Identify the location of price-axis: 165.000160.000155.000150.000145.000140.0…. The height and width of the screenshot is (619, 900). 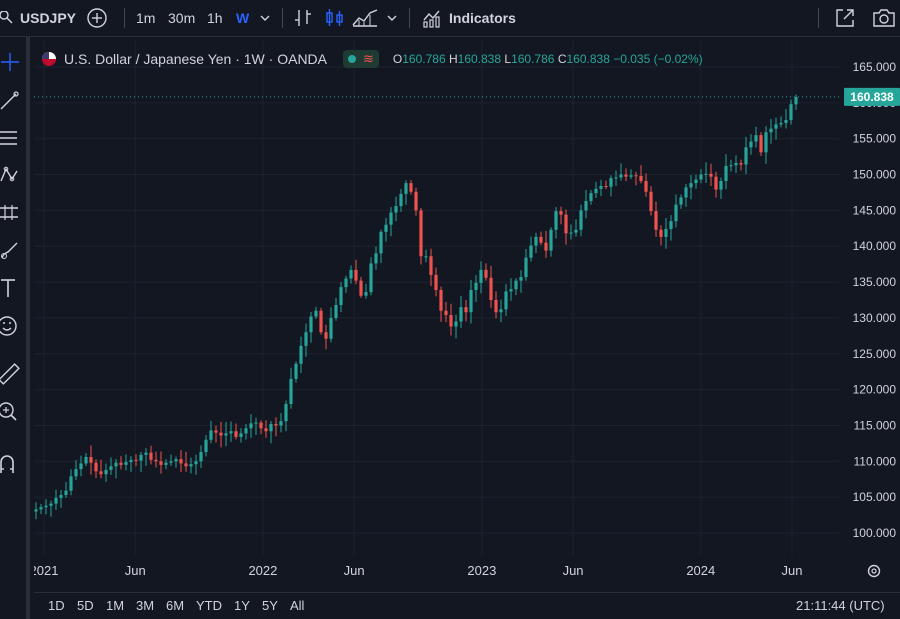
(875, 300).